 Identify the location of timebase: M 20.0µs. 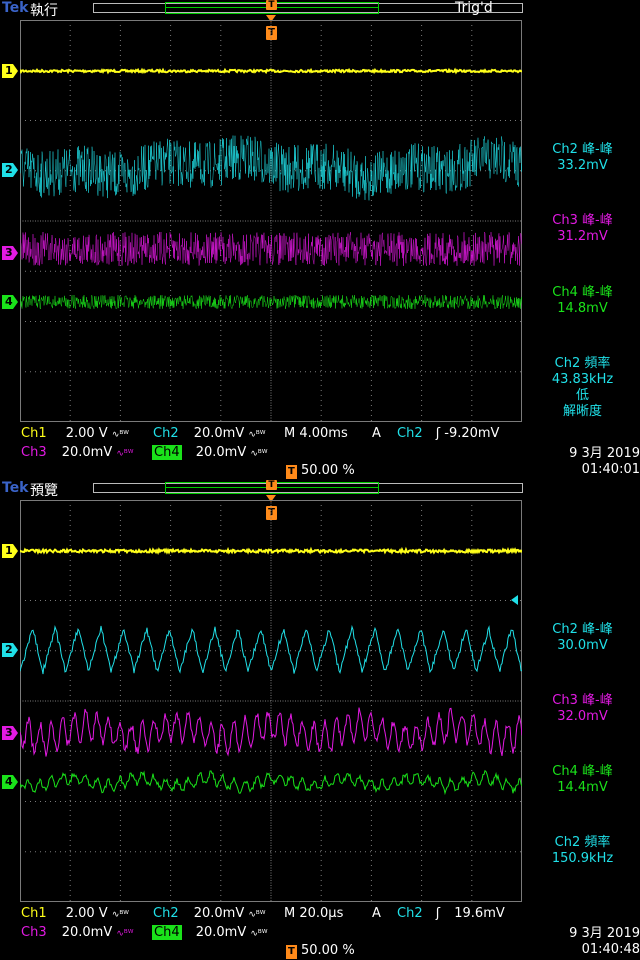
(314, 913).